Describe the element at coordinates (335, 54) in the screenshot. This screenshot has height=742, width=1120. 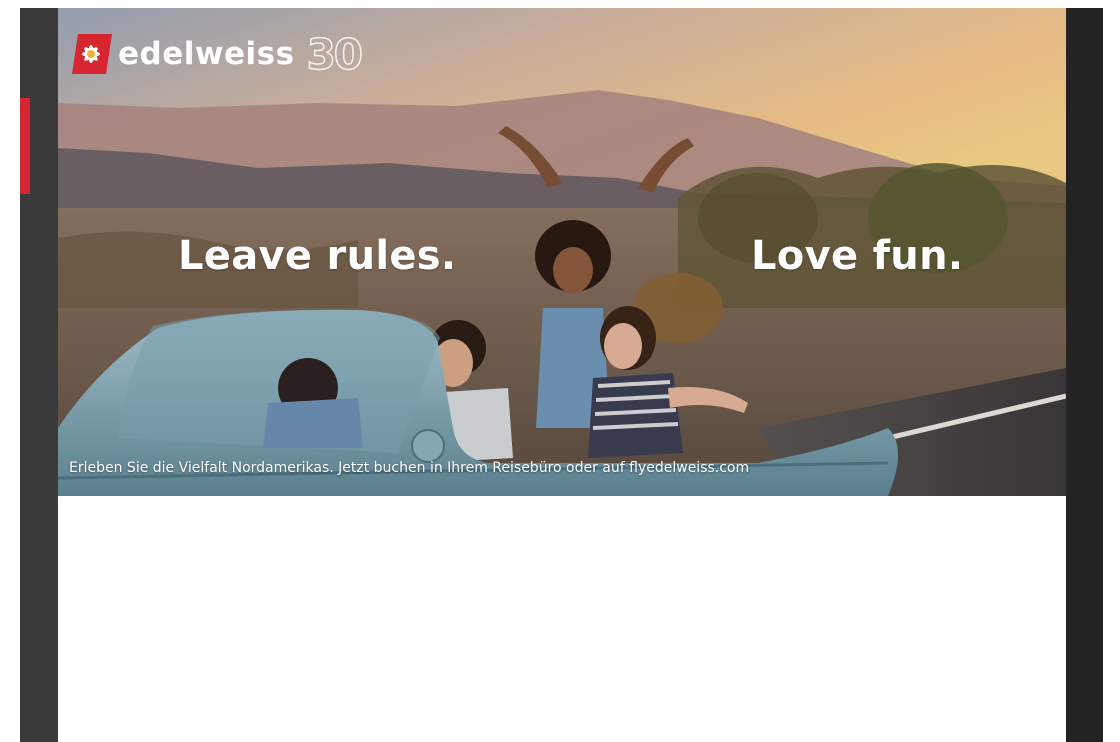
I see `anniversary-badge: 30` at that location.